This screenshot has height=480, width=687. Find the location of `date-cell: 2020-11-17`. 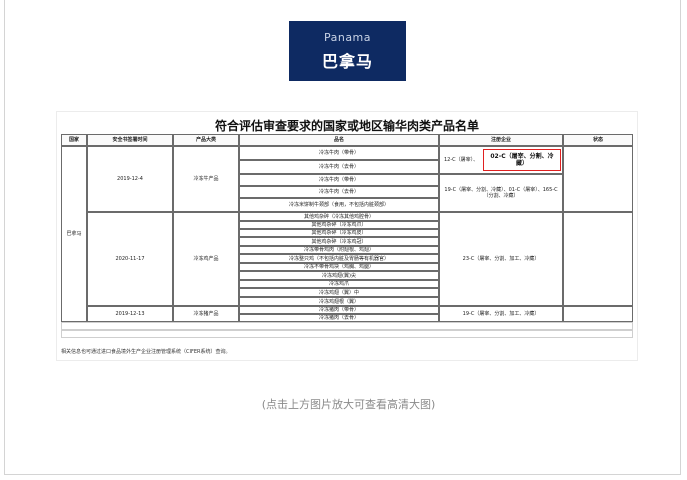

date-cell: 2020-11-17 is located at coordinates (130, 259).